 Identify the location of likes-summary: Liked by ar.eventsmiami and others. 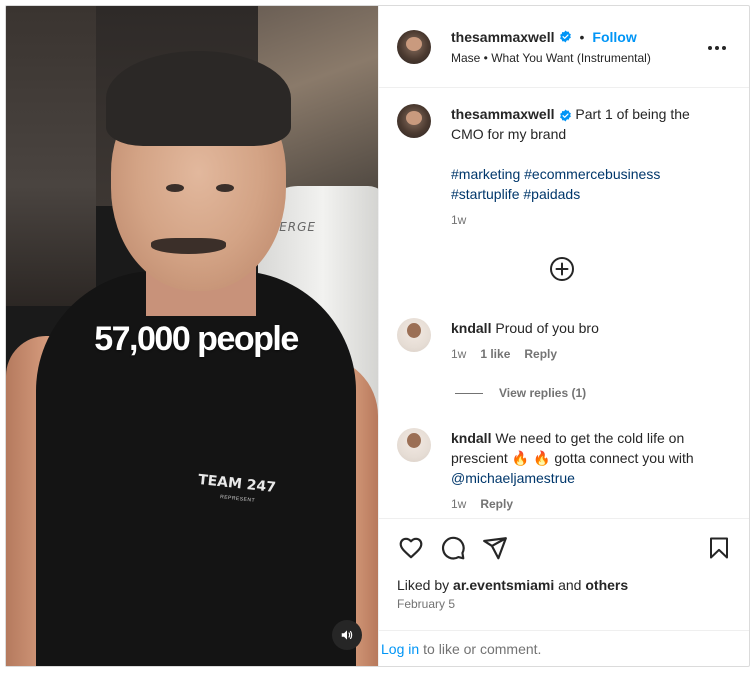
(565, 585).